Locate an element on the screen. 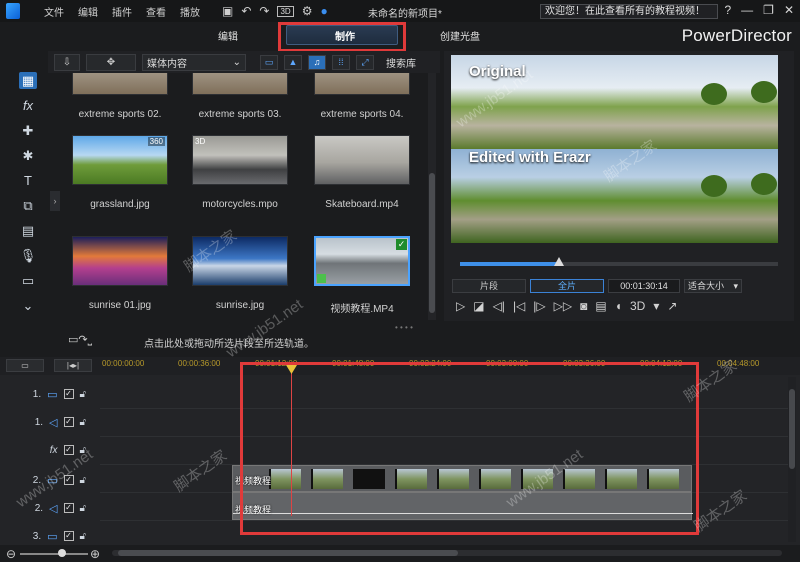 This screenshot has height=562, width=800. movie-mode-button: 全片 is located at coordinates (567, 286).